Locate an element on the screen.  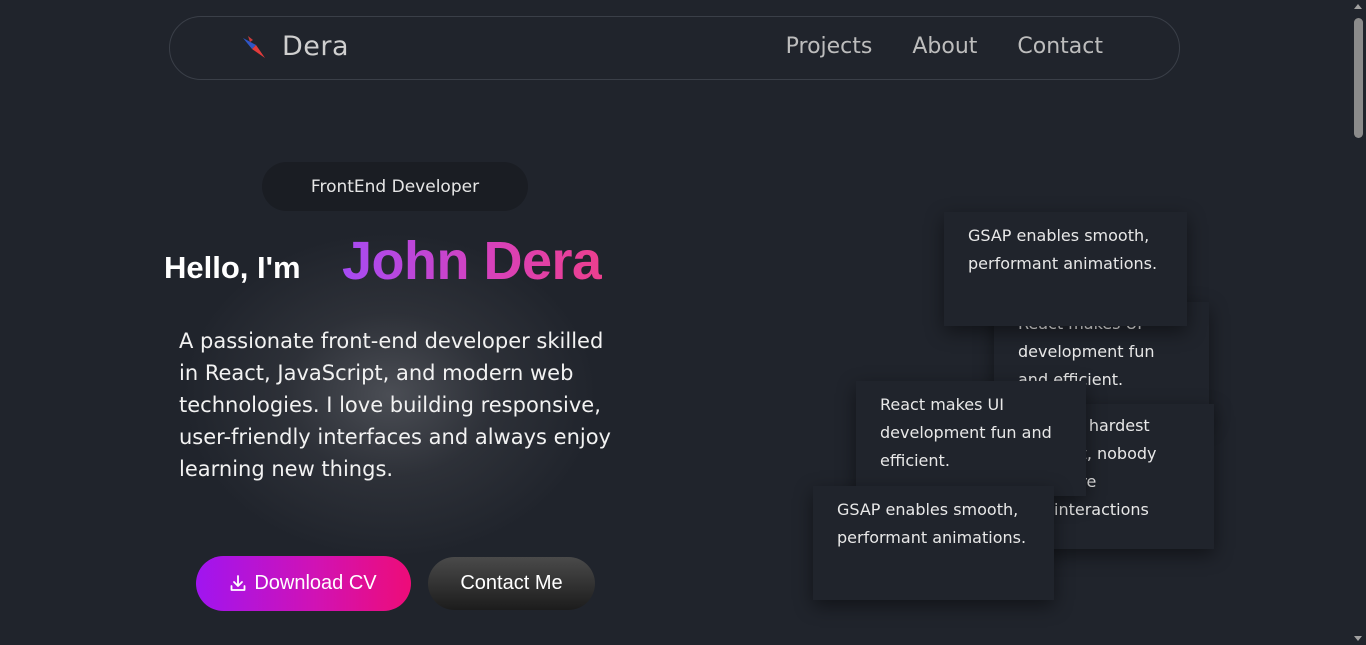
brand: Dera is located at coordinates (294, 46).